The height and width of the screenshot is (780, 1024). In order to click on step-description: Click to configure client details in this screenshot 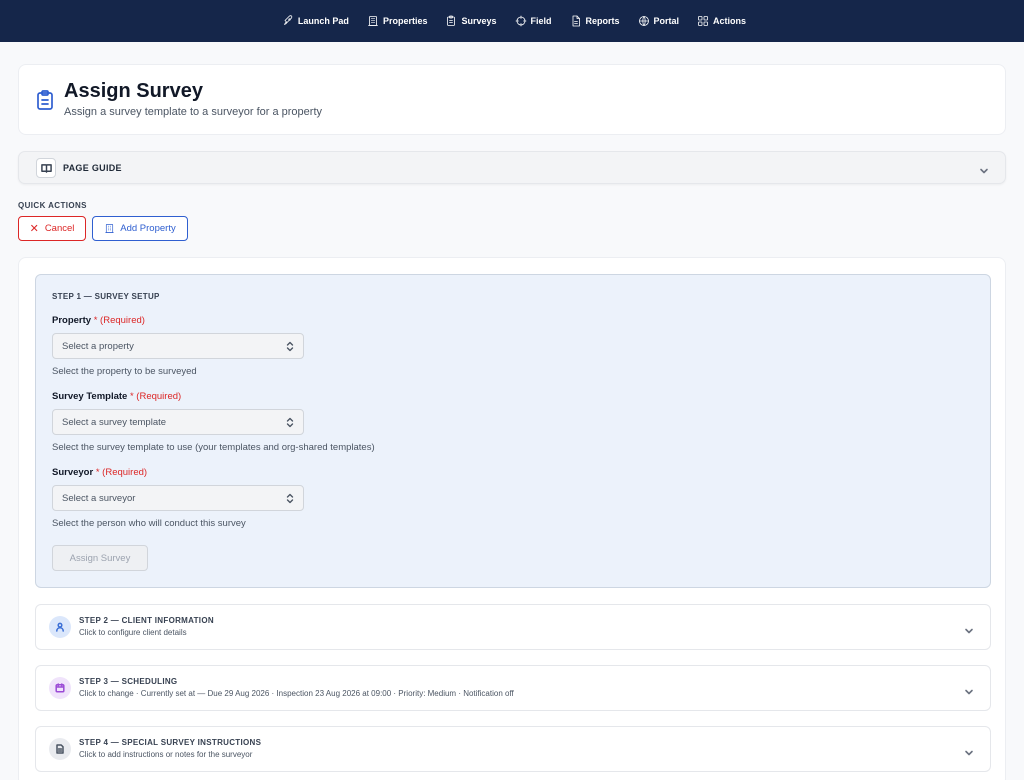, I will do `click(133, 632)`.